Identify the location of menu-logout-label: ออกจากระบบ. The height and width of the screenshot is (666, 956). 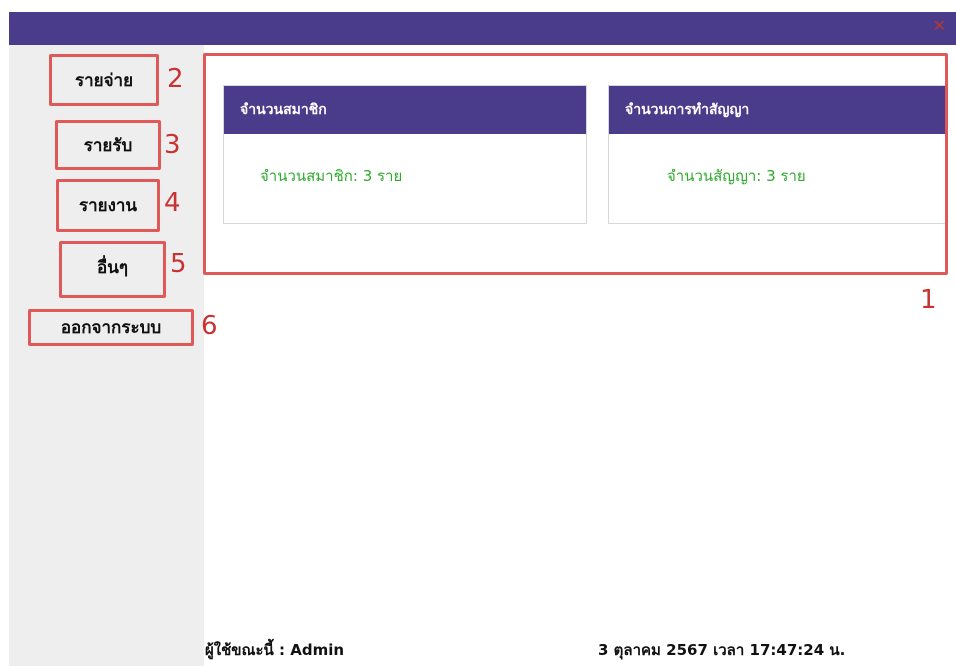
(111, 328).